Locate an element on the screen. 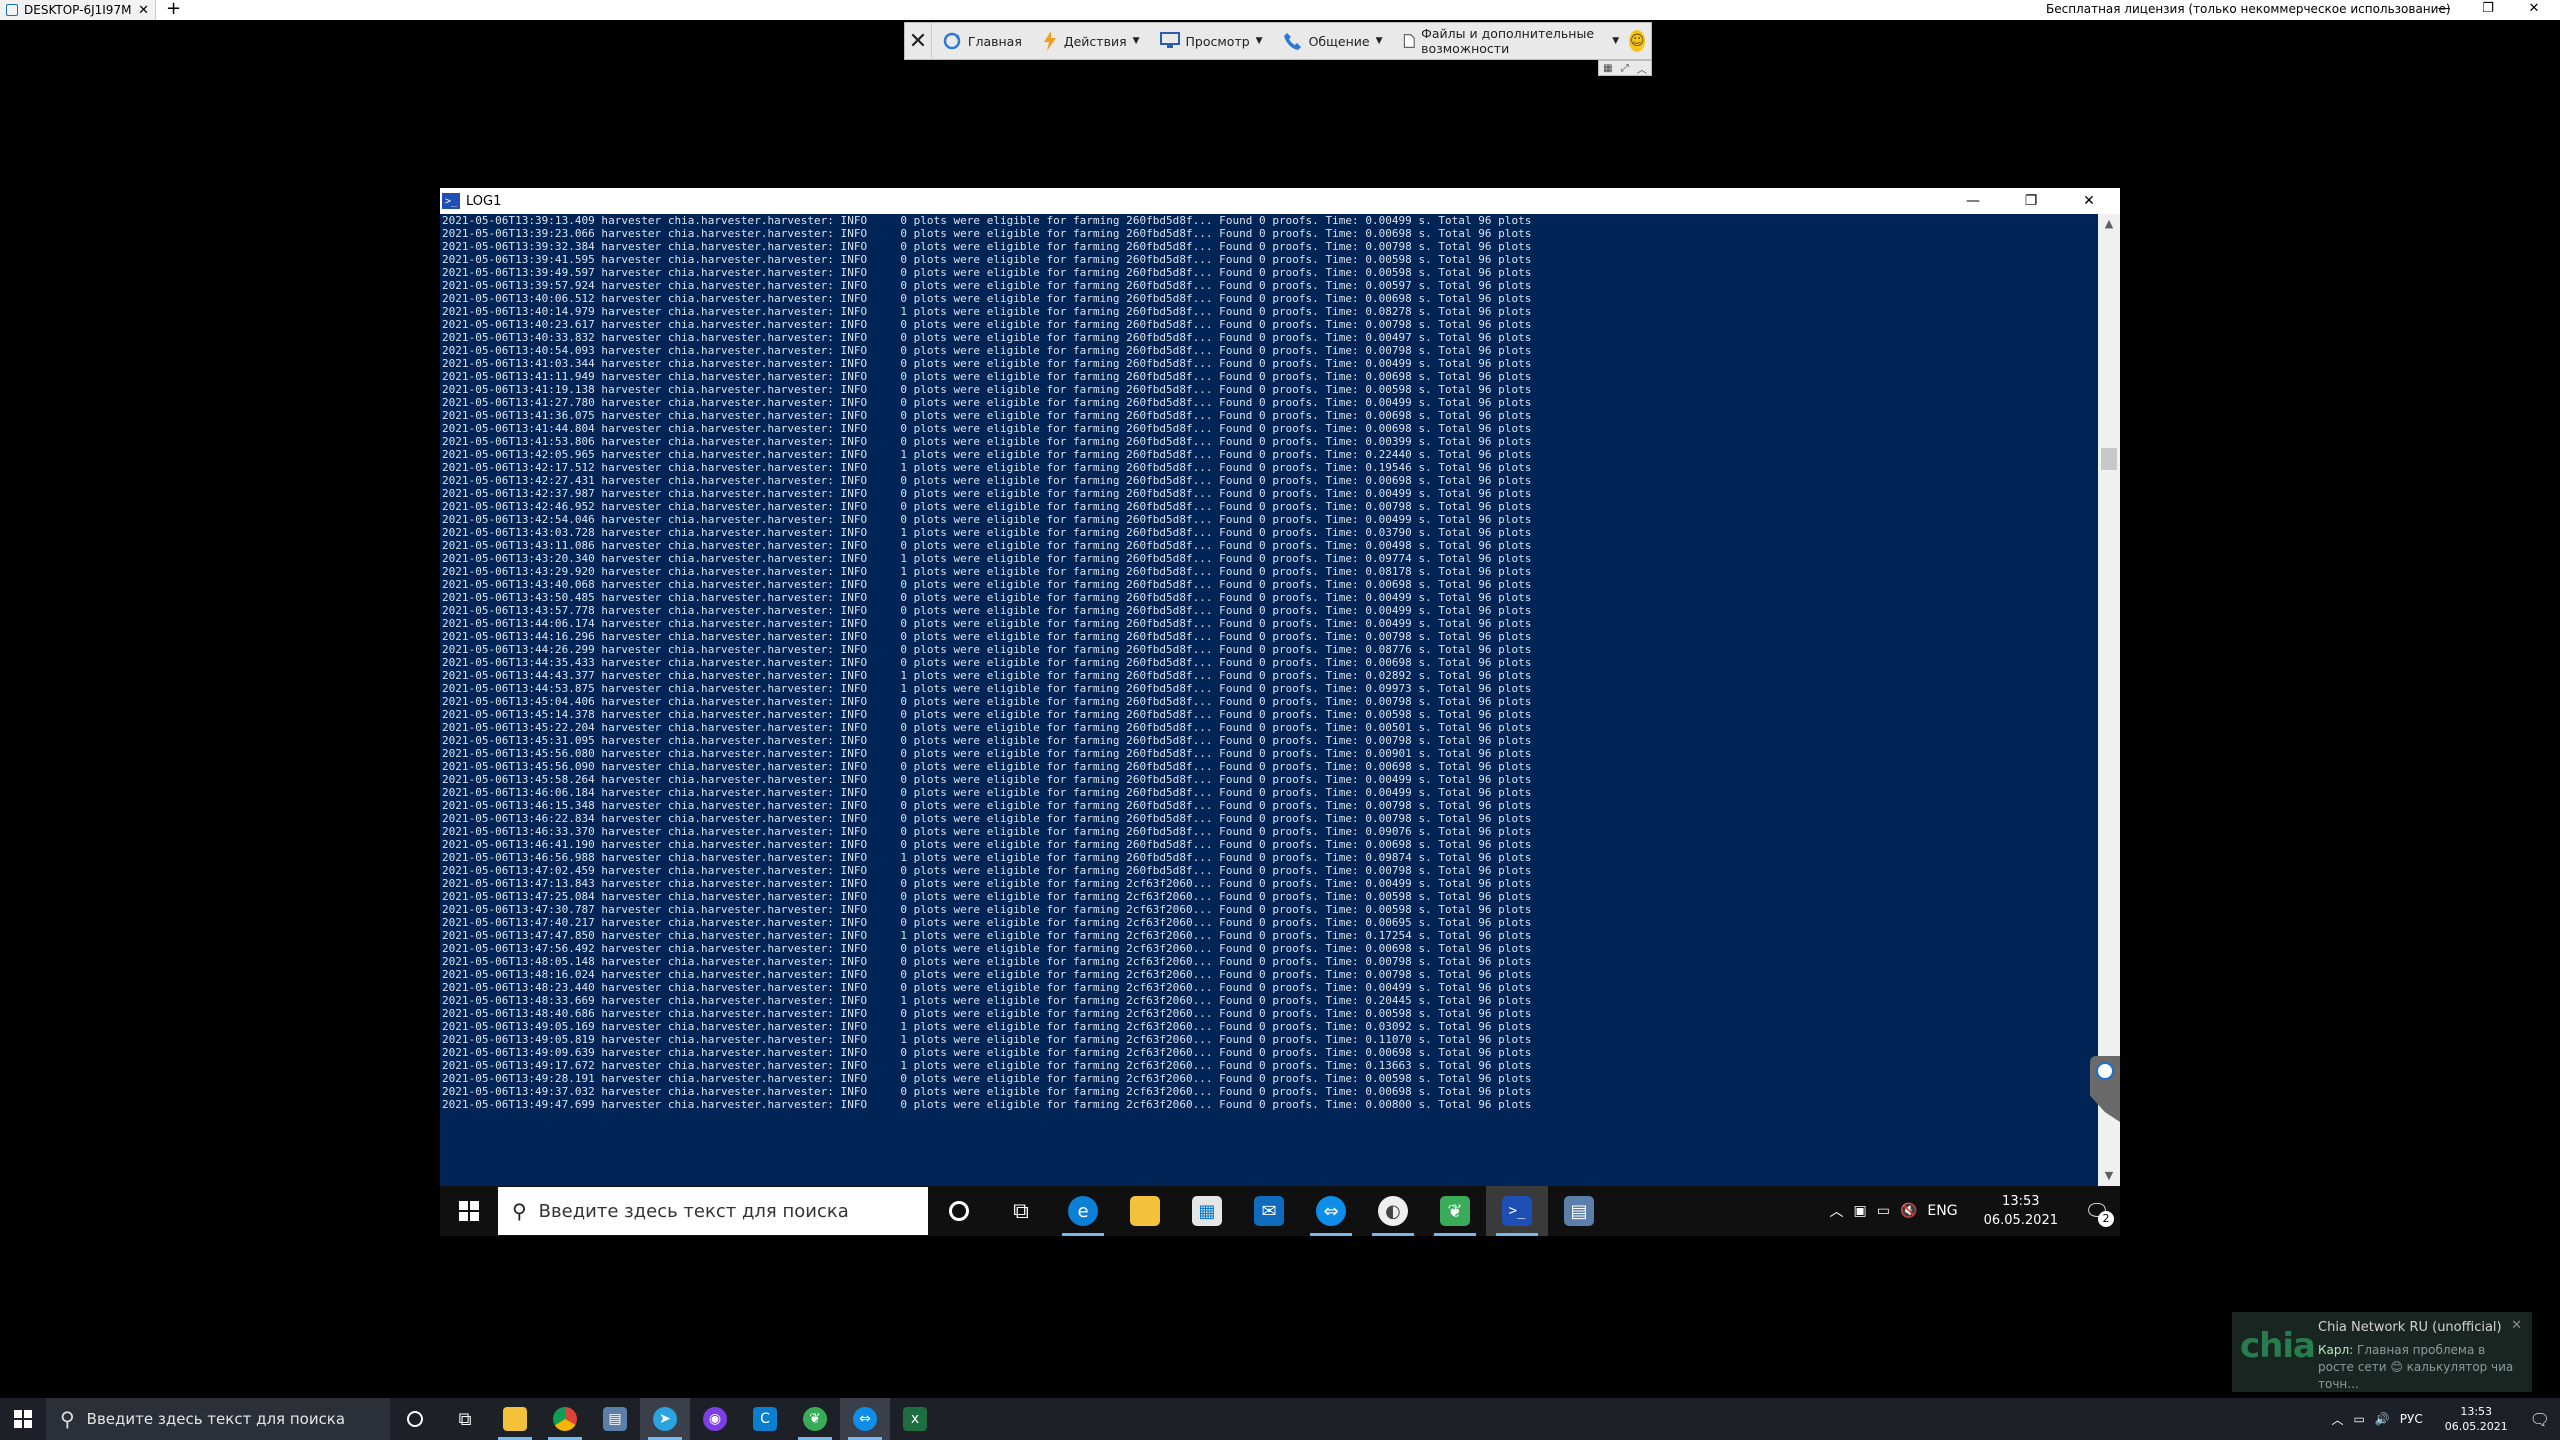 The image size is (2560, 1440). local-taskbar-chrome is located at coordinates (565, 1419).